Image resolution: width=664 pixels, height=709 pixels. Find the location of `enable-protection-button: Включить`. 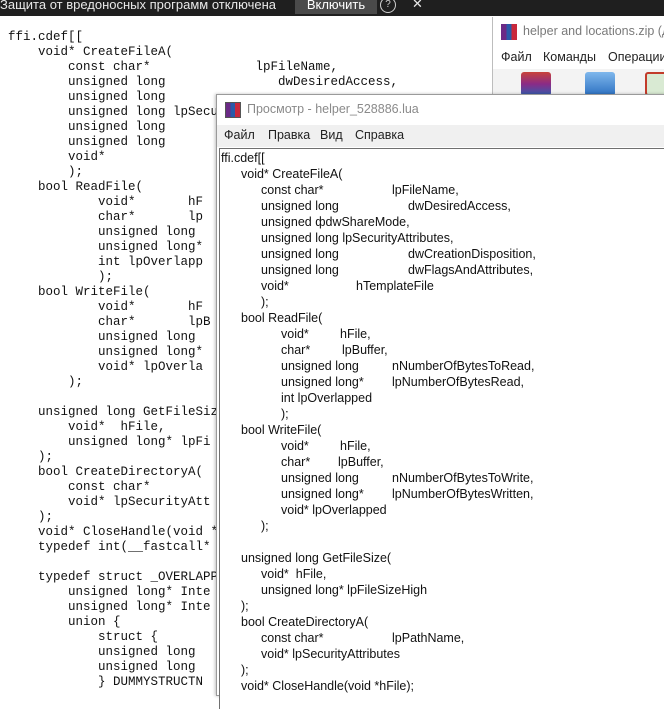

enable-protection-button: Включить is located at coordinates (336, 7).